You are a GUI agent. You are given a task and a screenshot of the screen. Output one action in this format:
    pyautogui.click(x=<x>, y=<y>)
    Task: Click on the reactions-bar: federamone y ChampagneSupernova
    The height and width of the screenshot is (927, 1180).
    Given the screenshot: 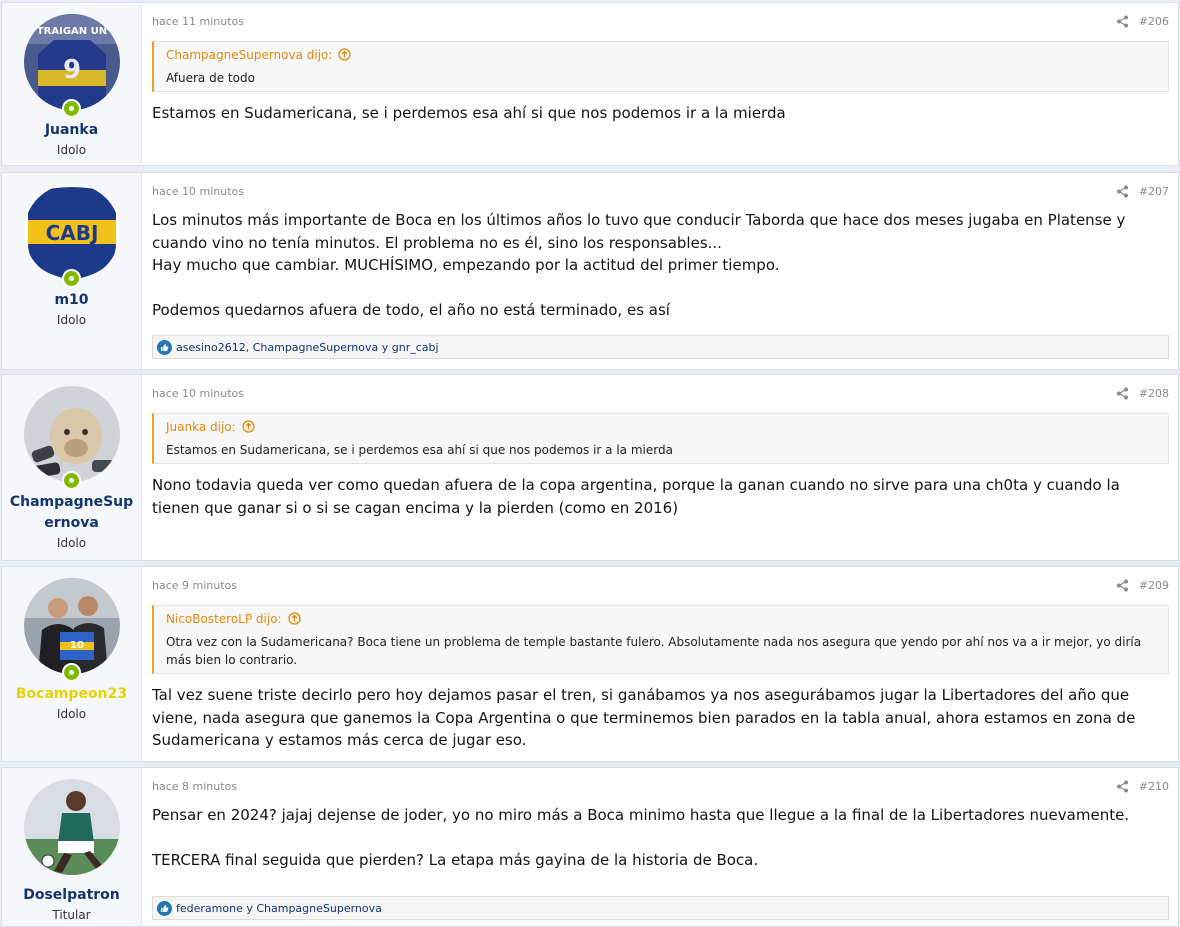 What is the action you would take?
    pyautogui.click(x=660, y=908)
    